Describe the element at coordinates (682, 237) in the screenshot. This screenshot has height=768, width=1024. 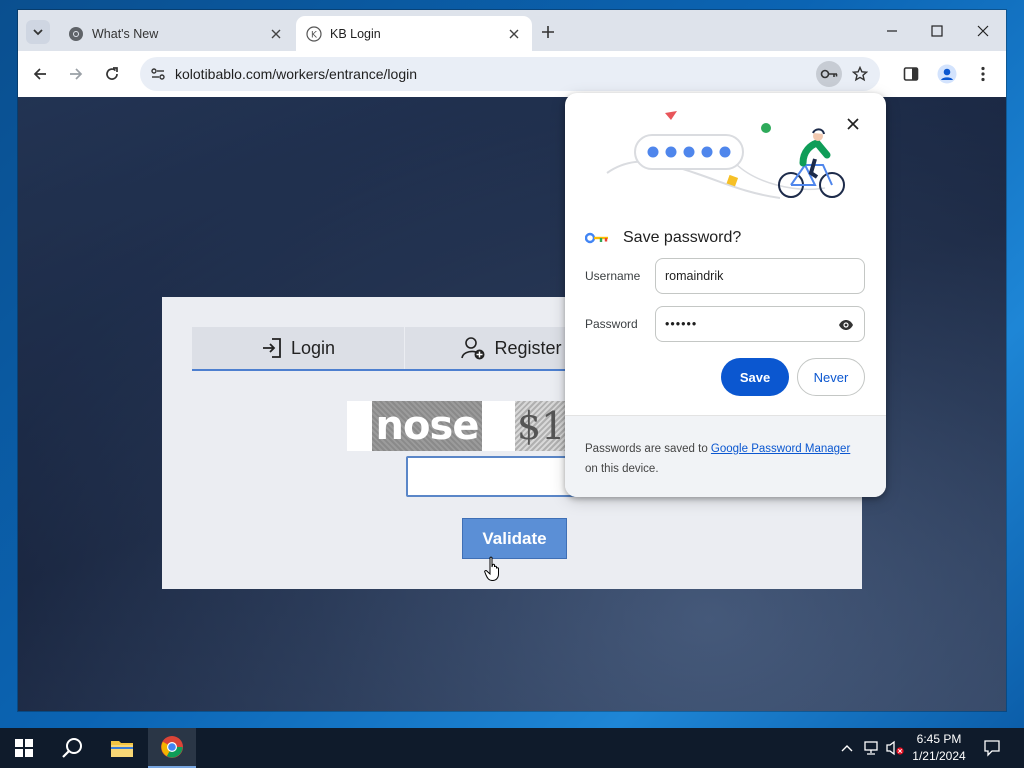
I see `dialog-title: Save password?` at that location.